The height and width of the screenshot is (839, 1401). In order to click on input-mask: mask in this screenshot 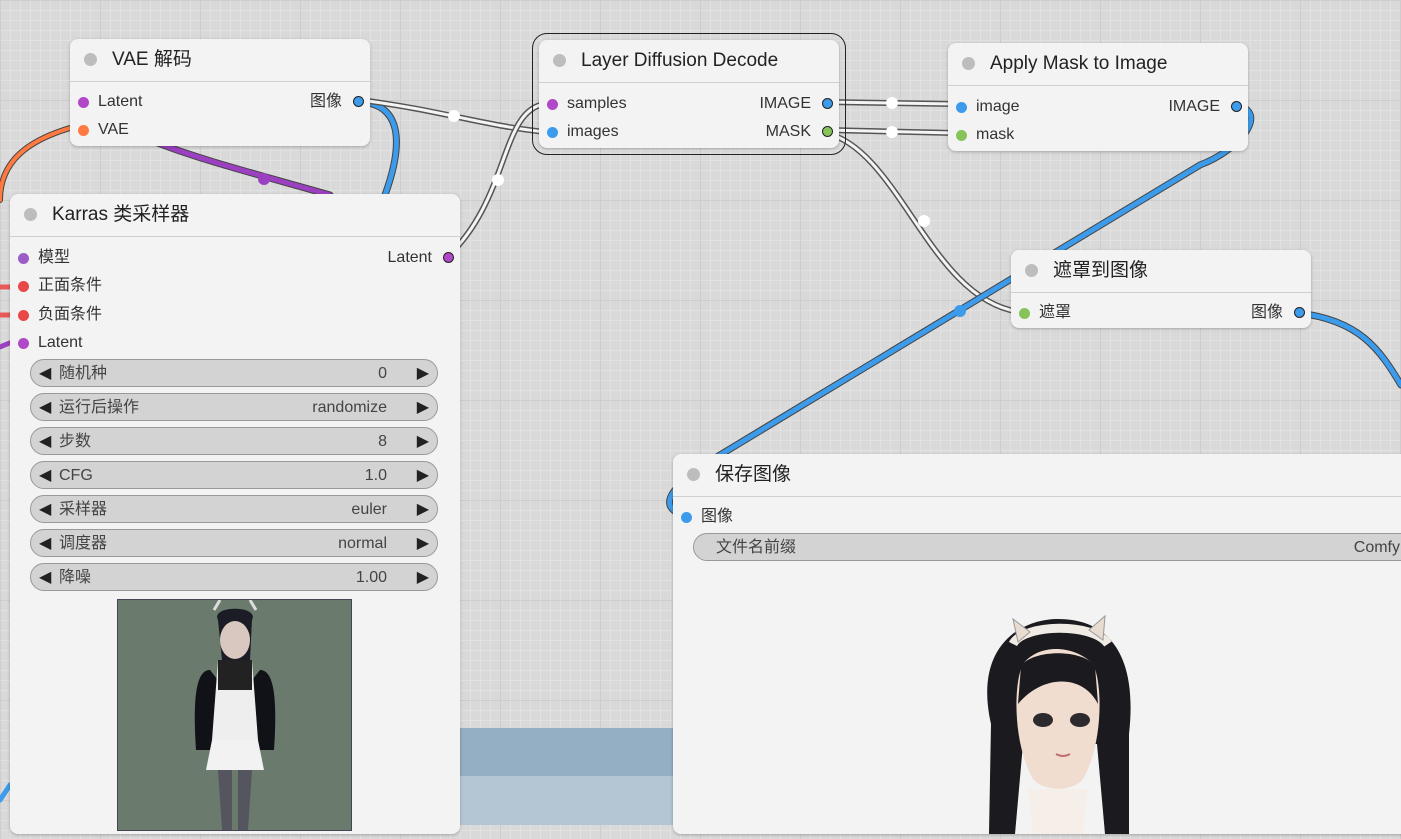, I will do `click(981, 135)`.